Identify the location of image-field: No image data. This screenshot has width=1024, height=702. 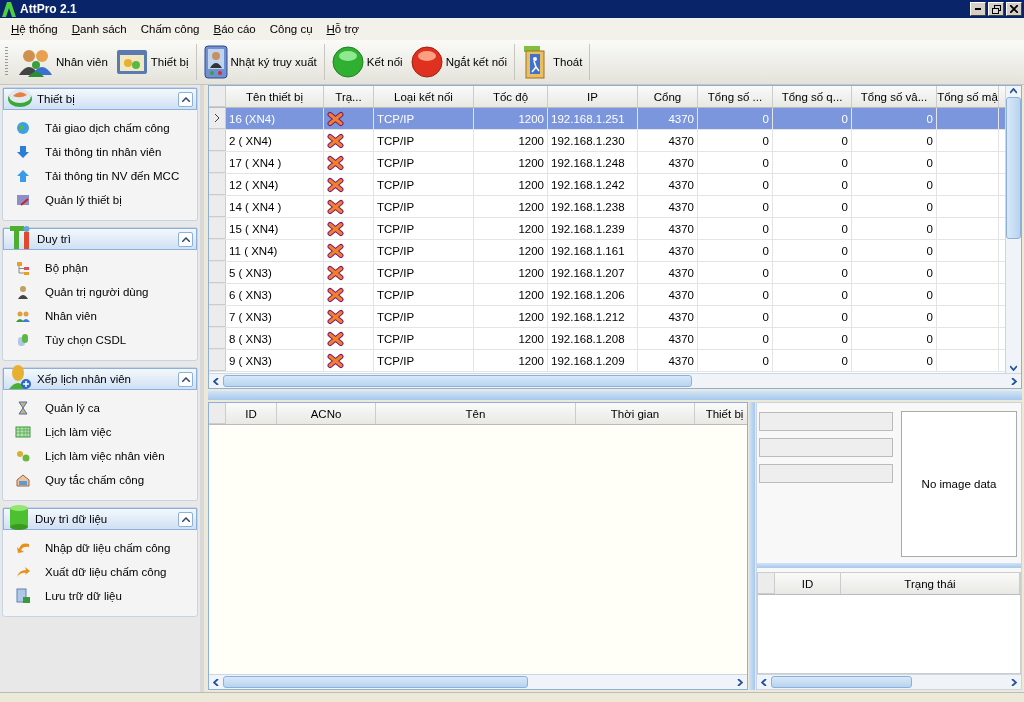
(959, 484).